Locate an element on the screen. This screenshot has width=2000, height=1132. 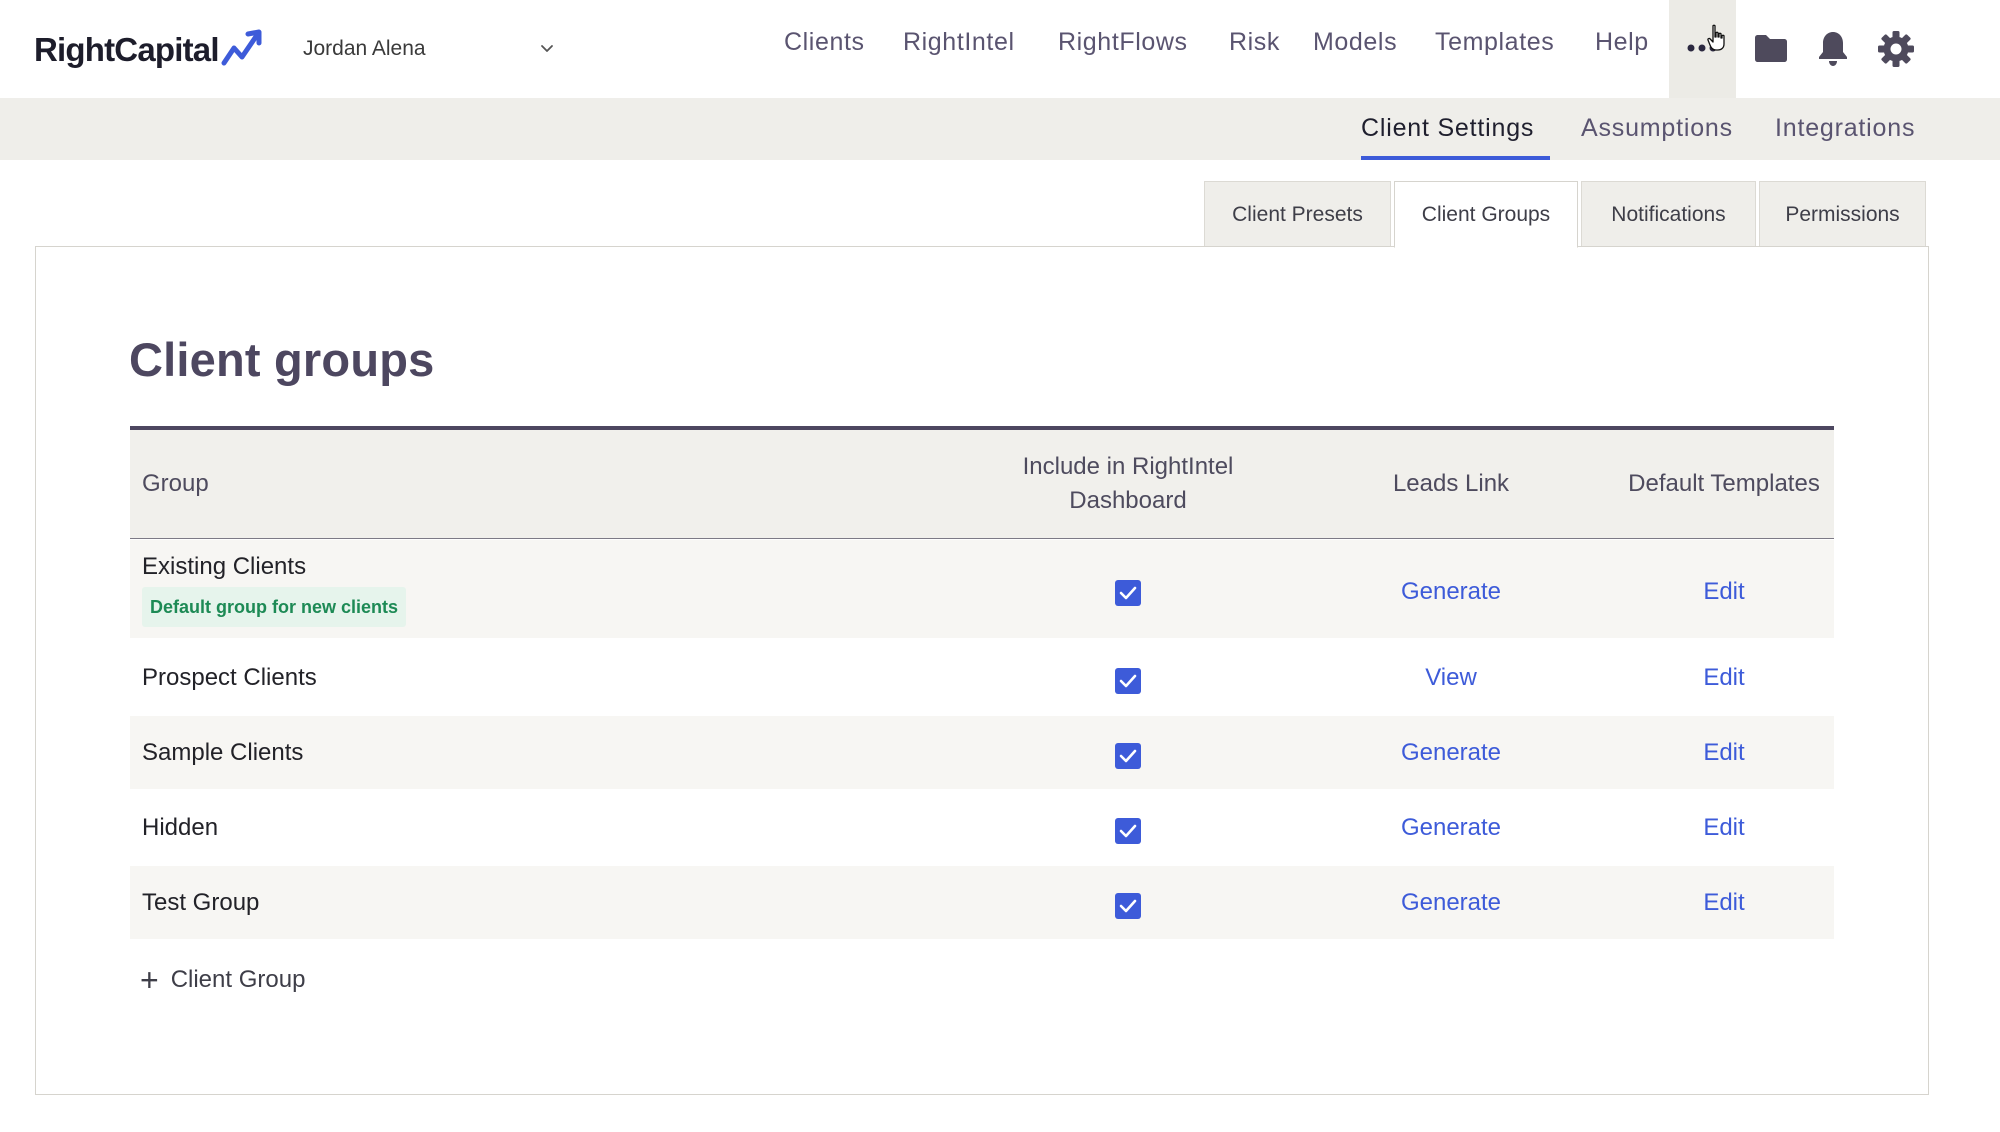
rightcapital-logo: RightCapital is located at coordinates (149, 50).